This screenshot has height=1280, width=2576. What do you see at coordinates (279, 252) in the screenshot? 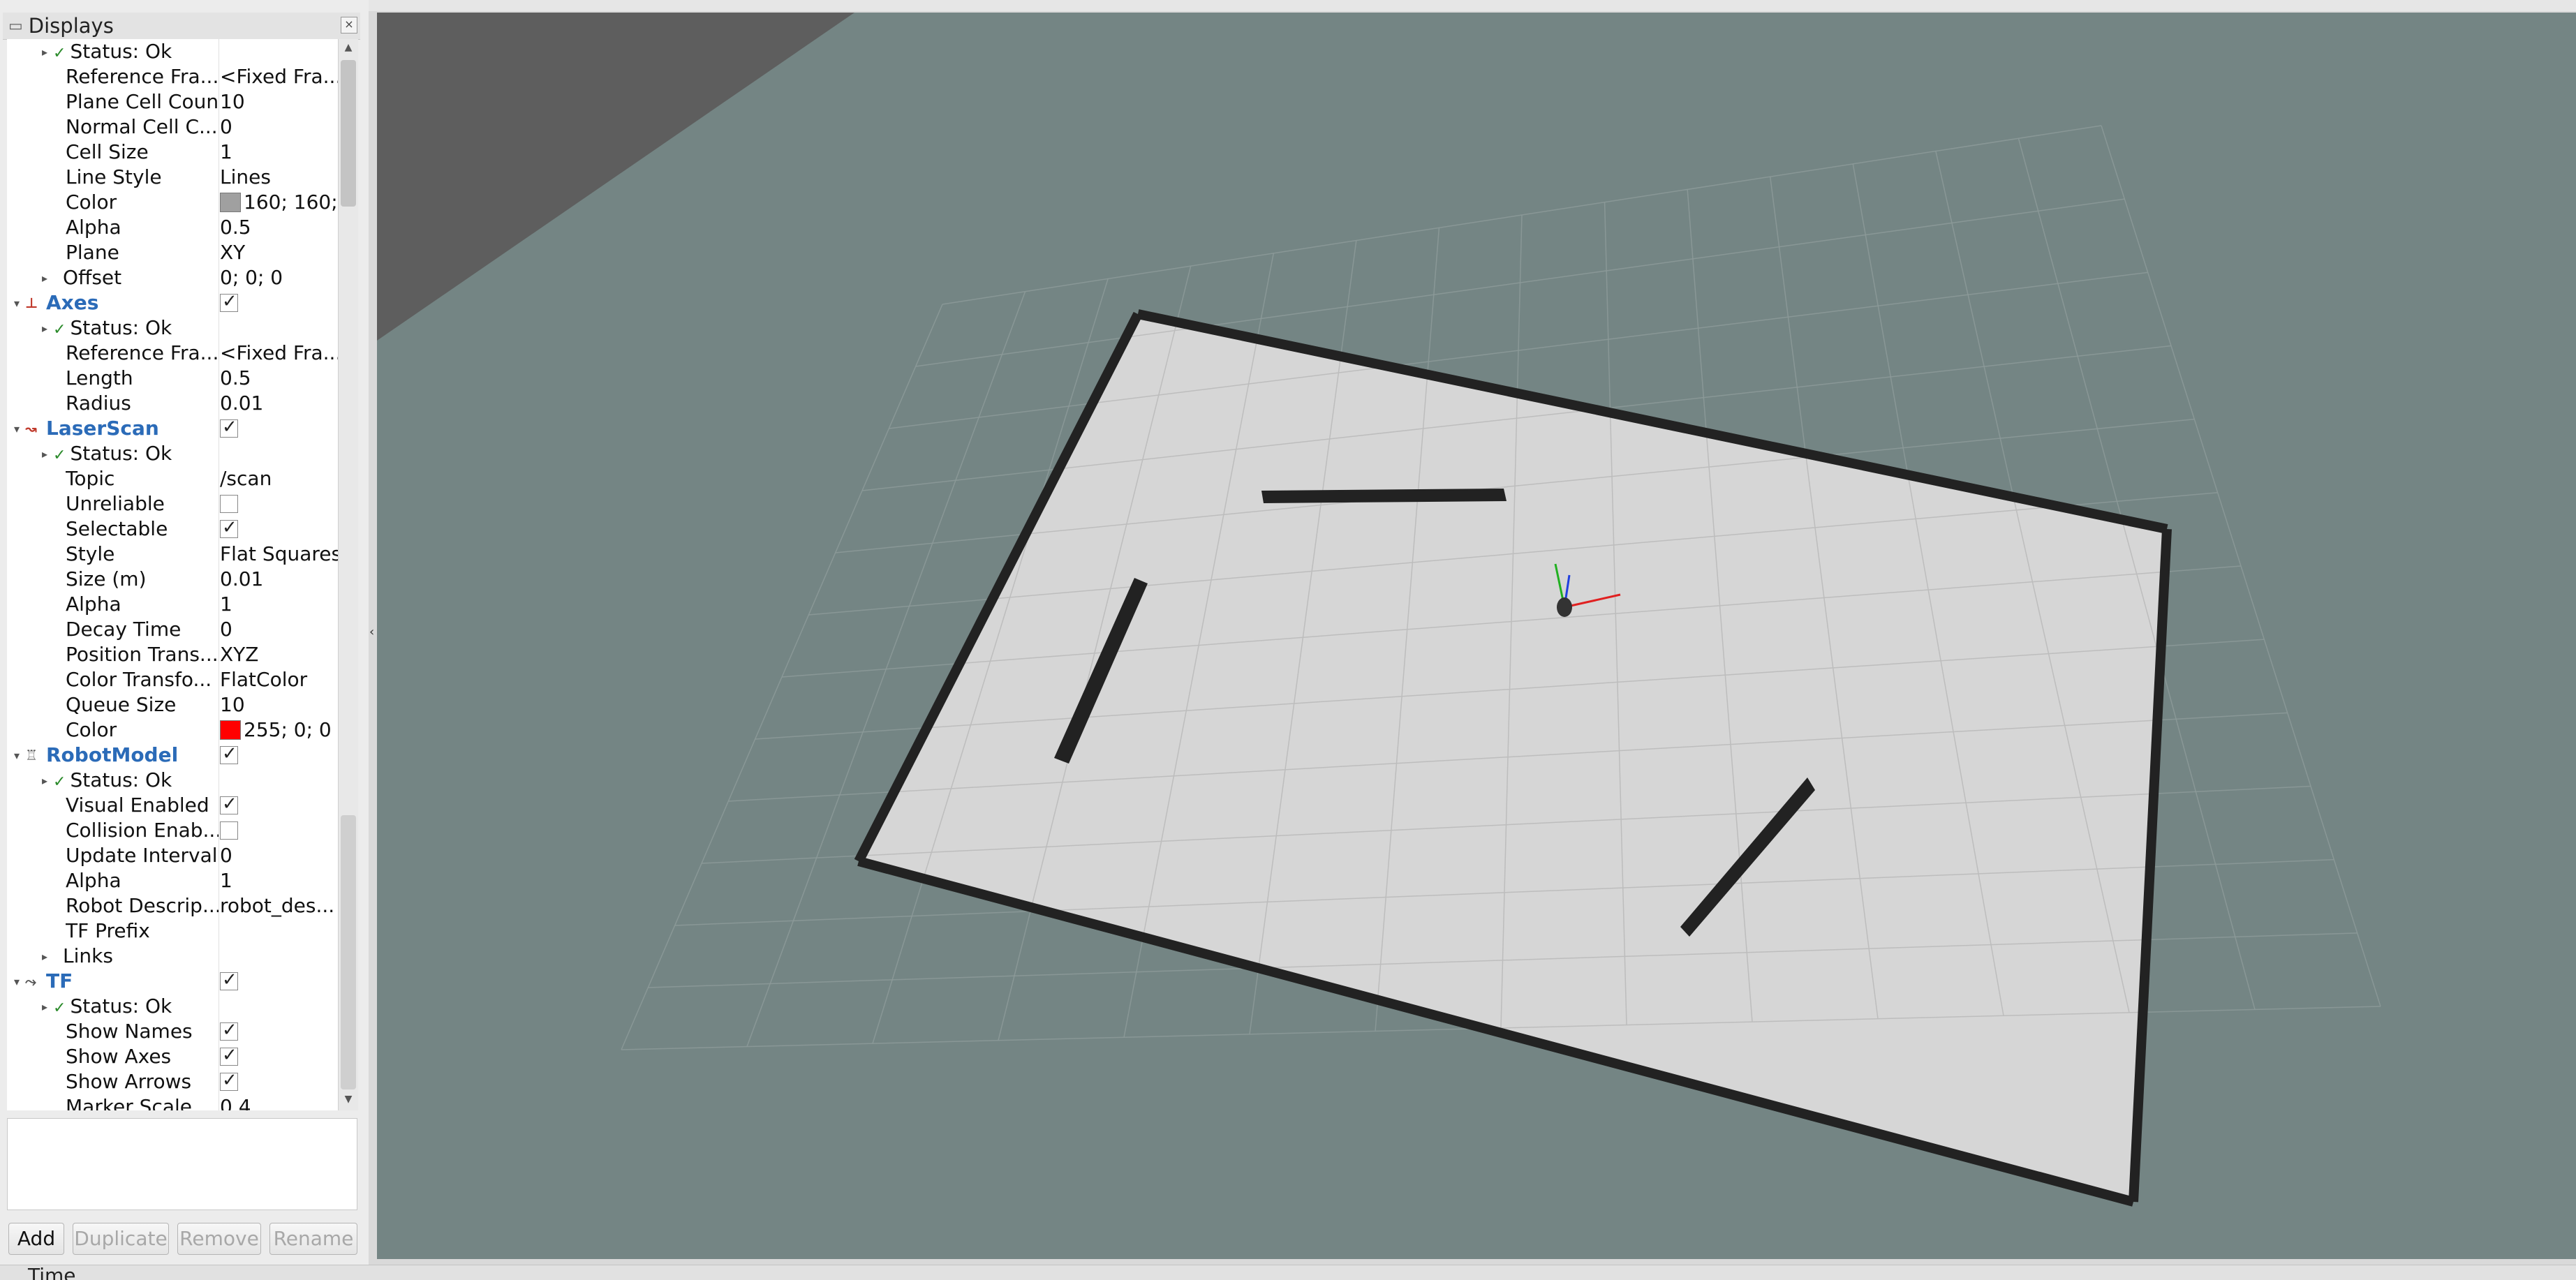
I see `tree-row-value: XY` at bounding box center [279, 252].